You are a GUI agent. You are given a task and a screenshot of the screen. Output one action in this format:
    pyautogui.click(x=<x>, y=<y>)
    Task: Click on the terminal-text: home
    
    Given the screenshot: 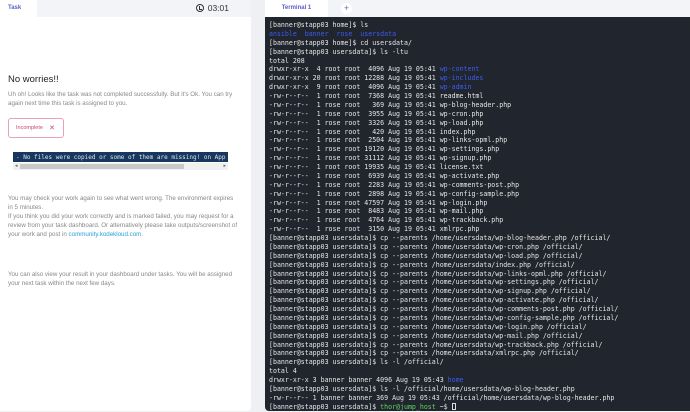 What is the action you would take?
    pyautogui.click(x=455, y=380)
    